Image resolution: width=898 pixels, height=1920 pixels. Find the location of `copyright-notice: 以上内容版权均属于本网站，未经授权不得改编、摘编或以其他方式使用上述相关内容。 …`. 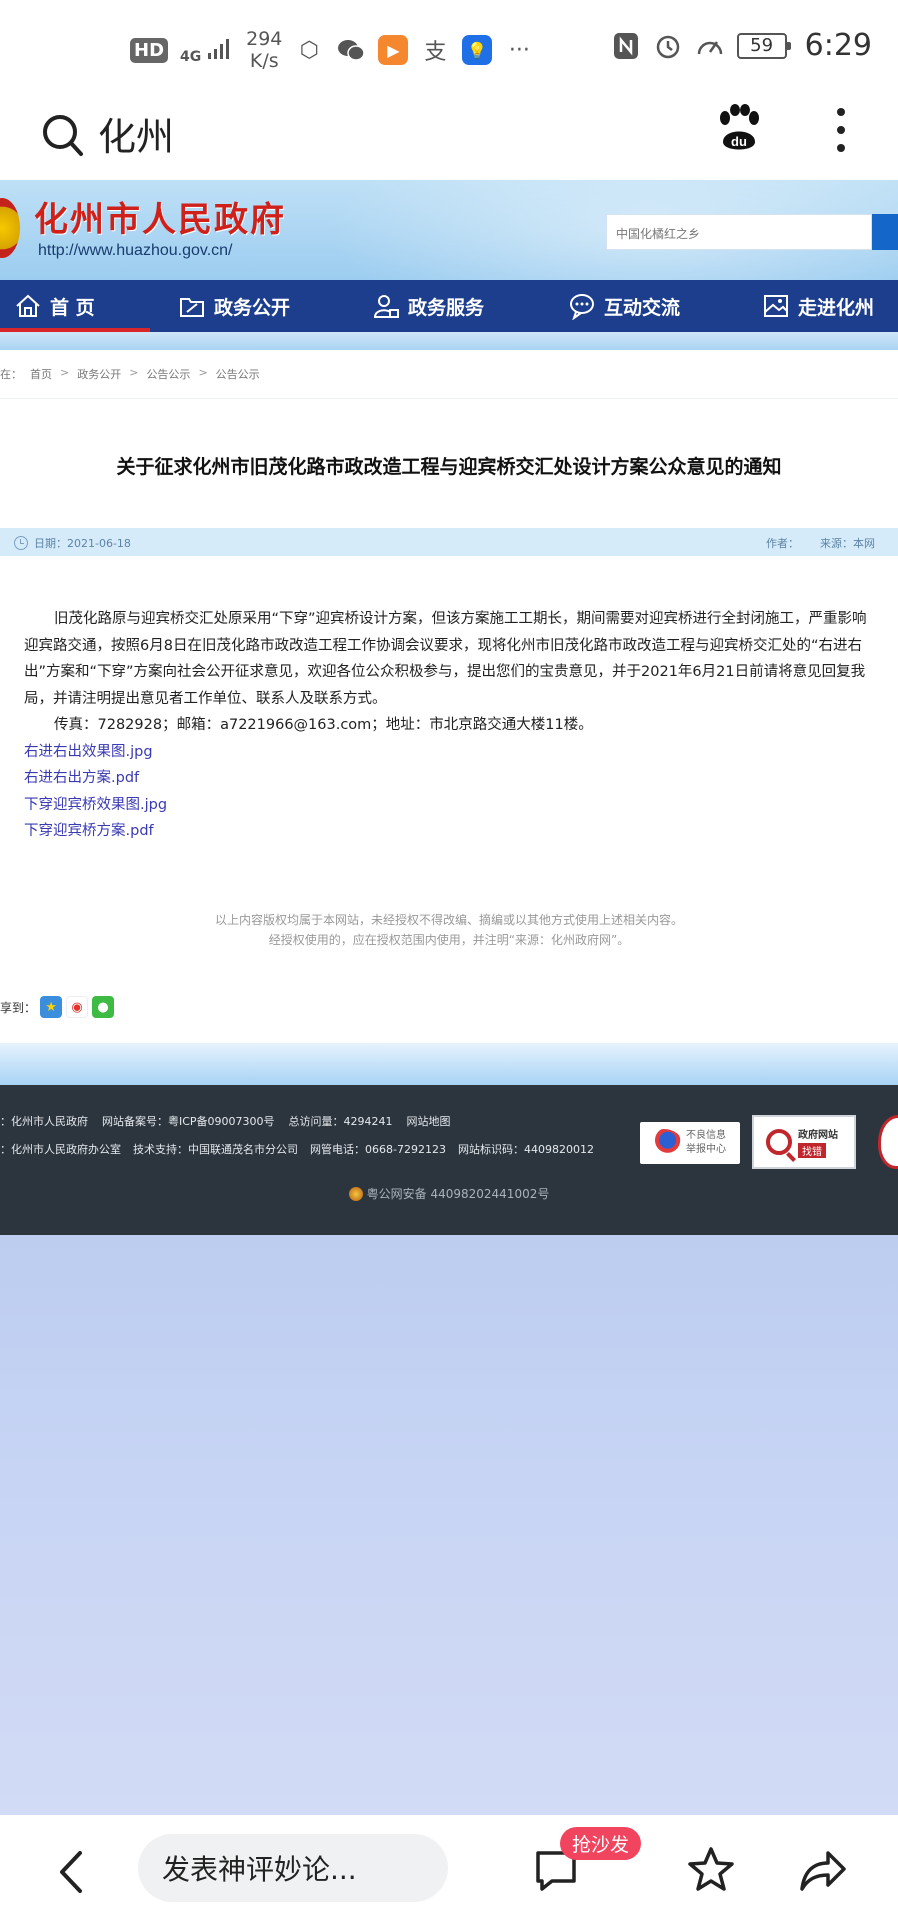

copyright-notice: 以上内容版权均属于本网站，未经授权不得改编、摘编或以其他方式使用上述相关内容。 … is located at coordinates (449, 930).